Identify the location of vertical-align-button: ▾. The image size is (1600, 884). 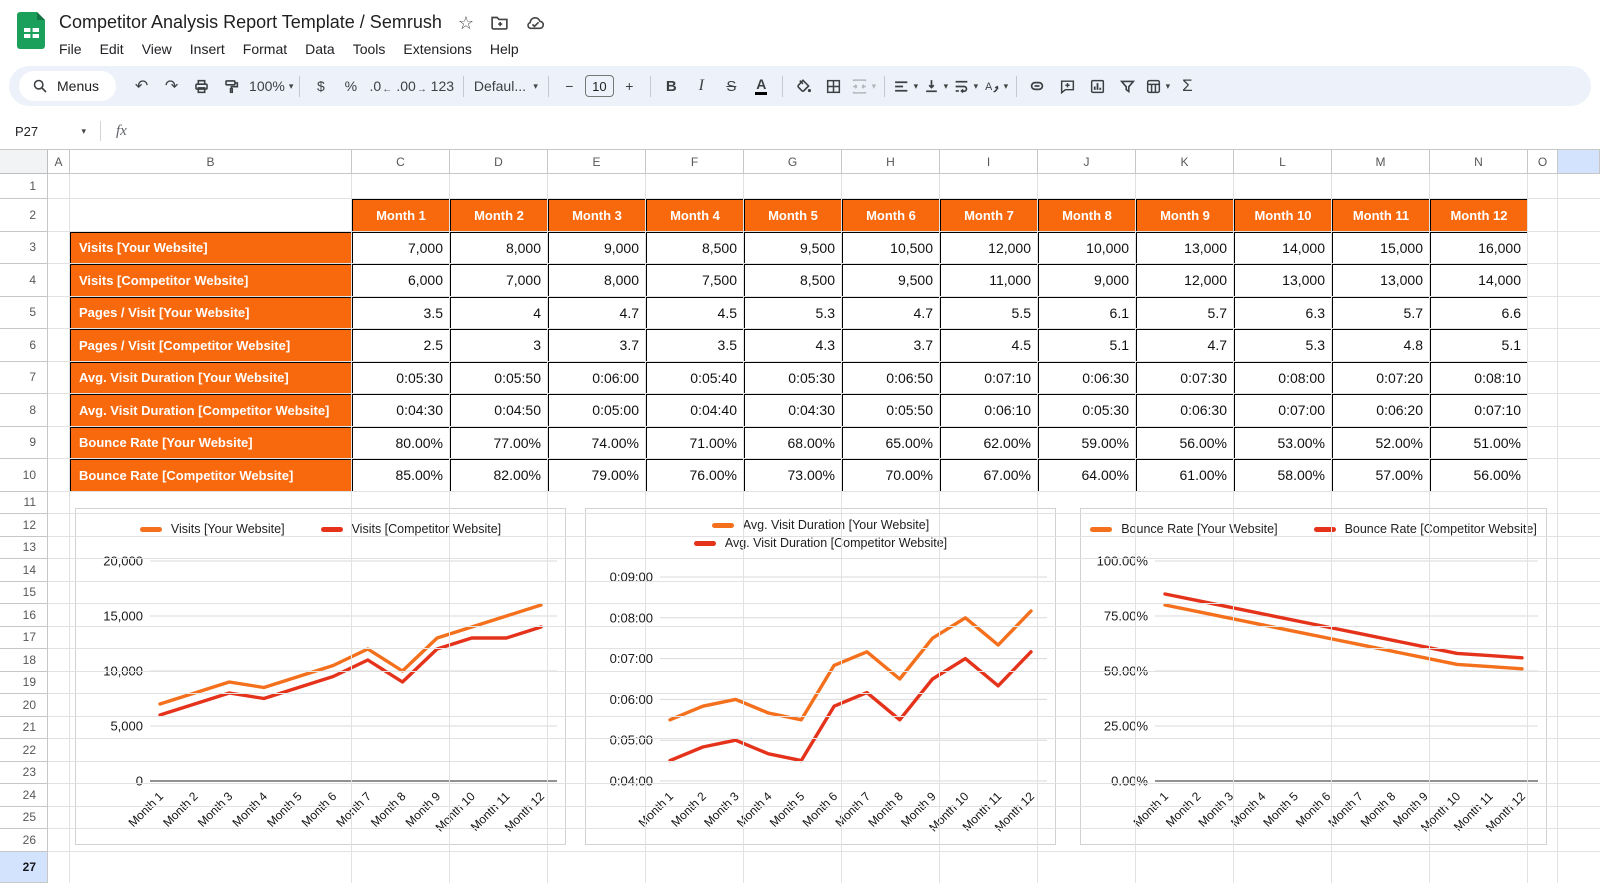
(935, 86).